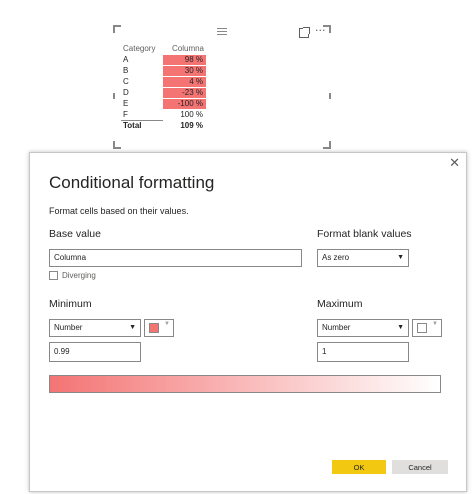 This screenshot has height=494, width=474. Describe the element at coordinates (359, 467) in the screenshot. I see `ok-button: OK` at that location.